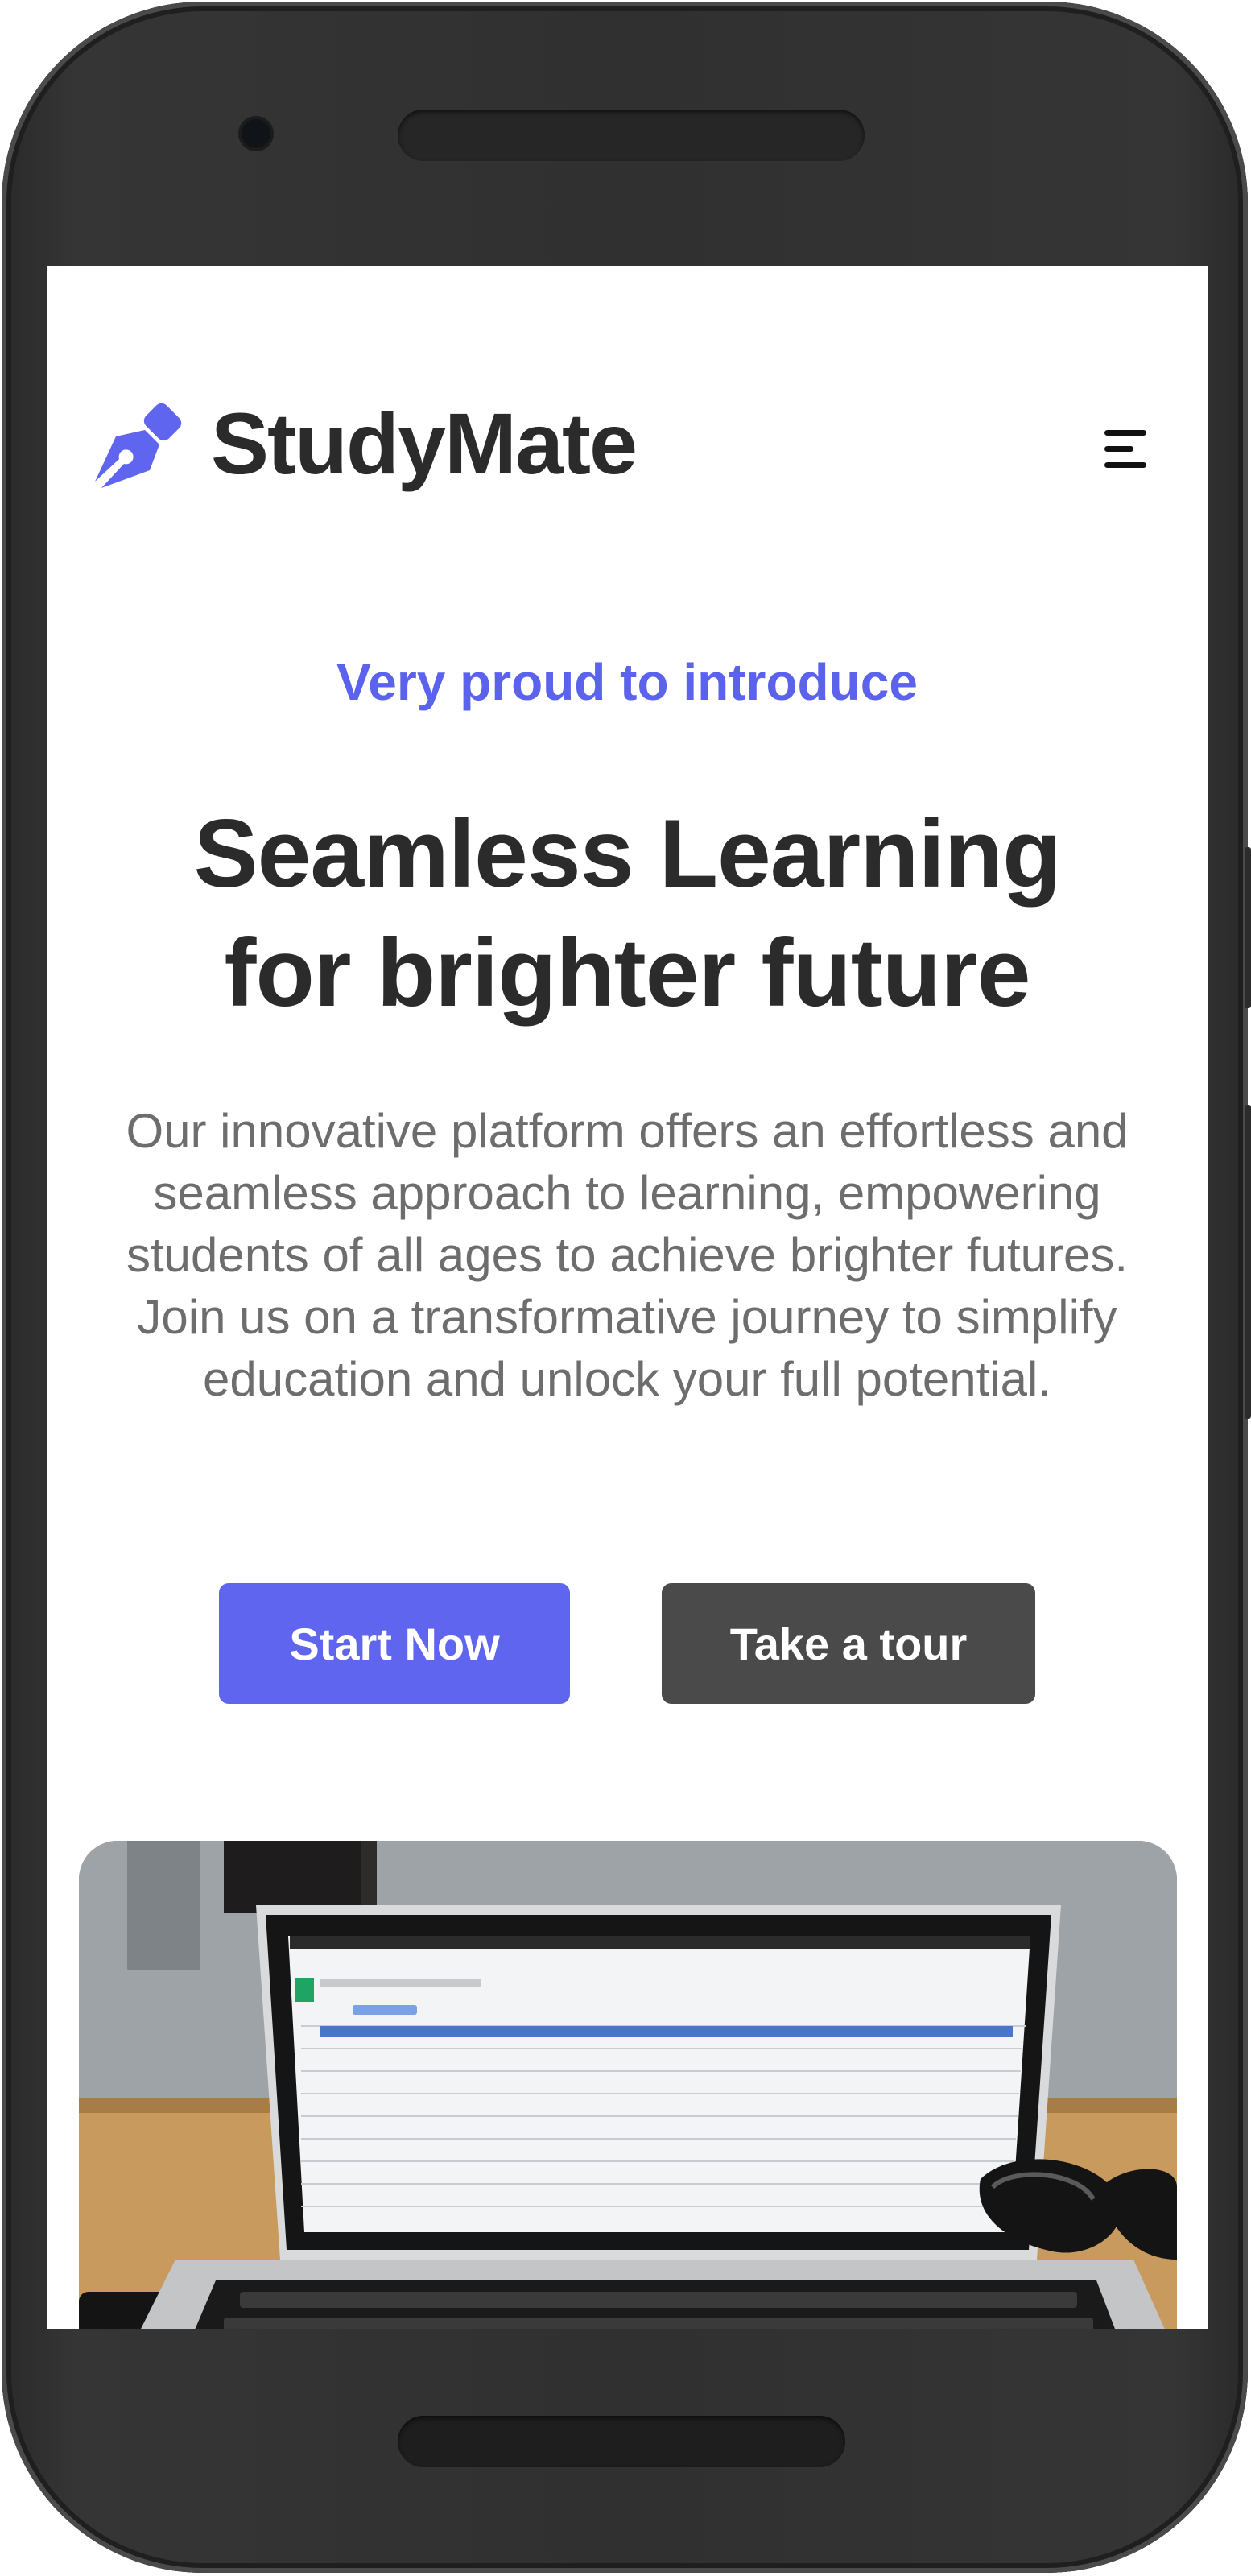 Image resolution: width=1251 pixels, height=2576 pixels. Describe the element at coordinates (1125, 433) in the screenshot. I see `menu-line-top` at that location.